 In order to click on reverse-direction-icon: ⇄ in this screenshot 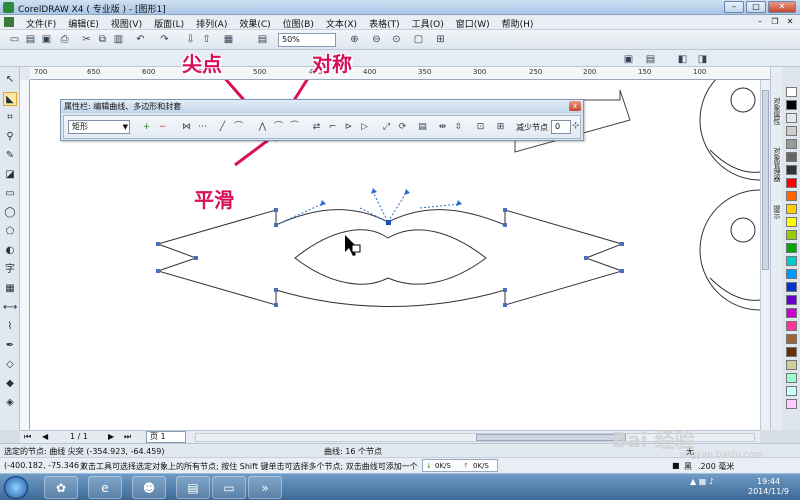, I will do `click(316, 127)`.